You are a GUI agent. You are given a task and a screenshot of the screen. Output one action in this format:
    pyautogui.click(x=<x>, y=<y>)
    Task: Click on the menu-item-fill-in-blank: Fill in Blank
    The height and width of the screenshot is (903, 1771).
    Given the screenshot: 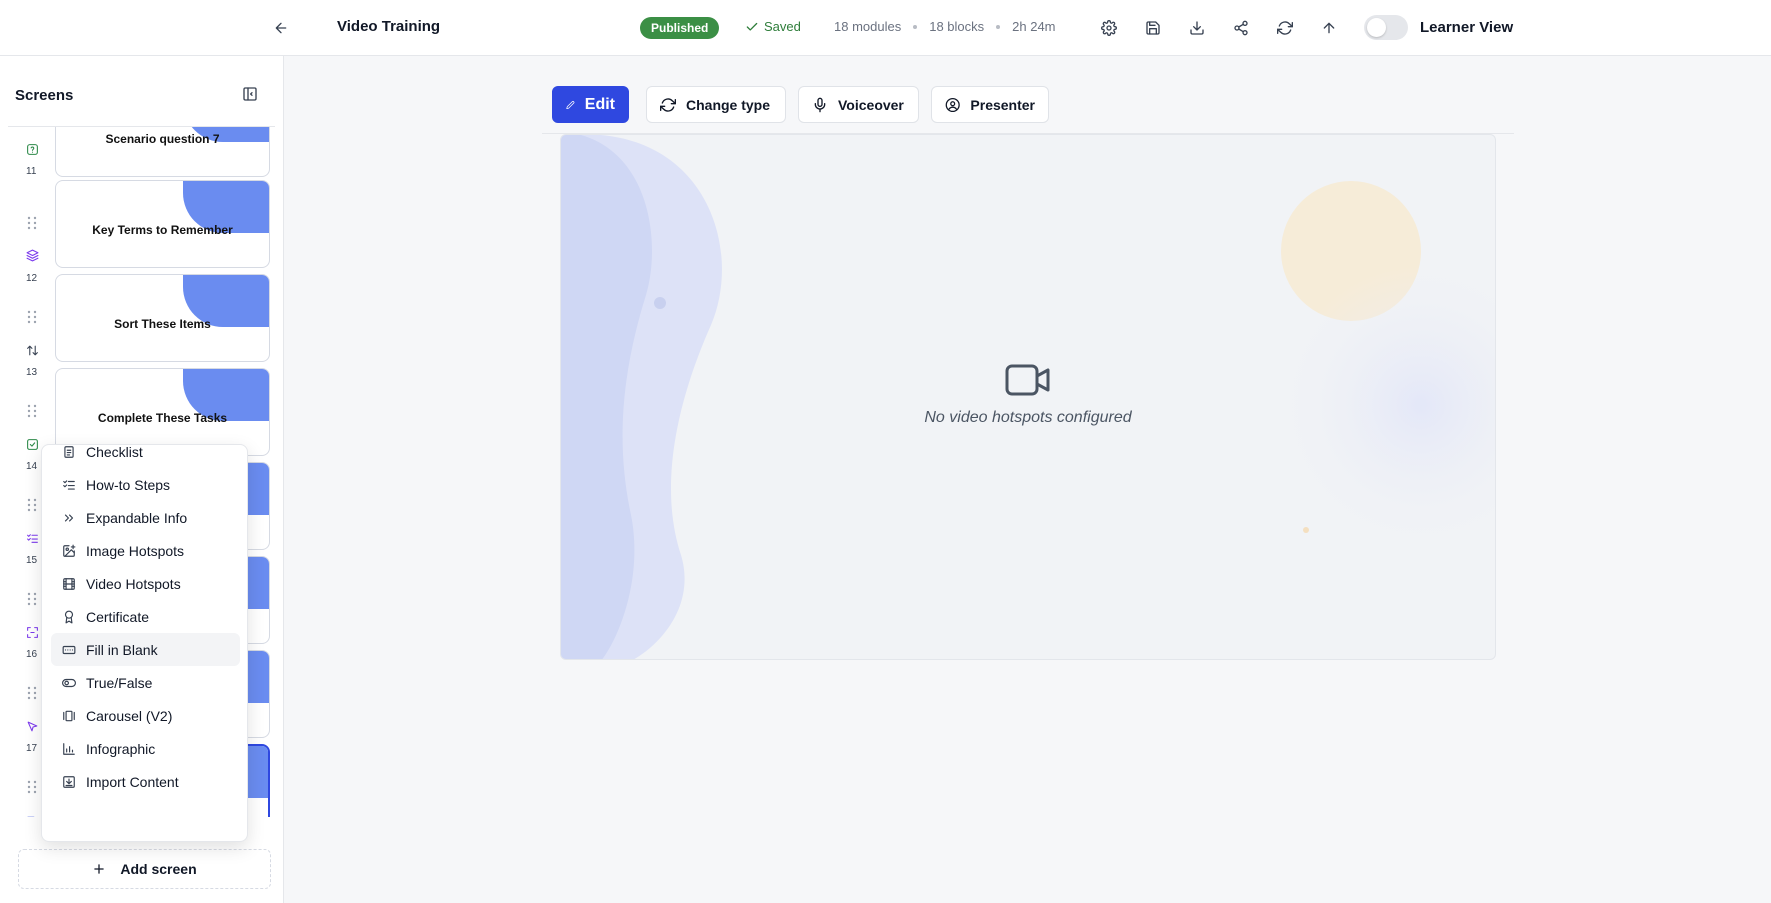 What is the action you would take?
    pyautogui.click(x=145, y=649)
    